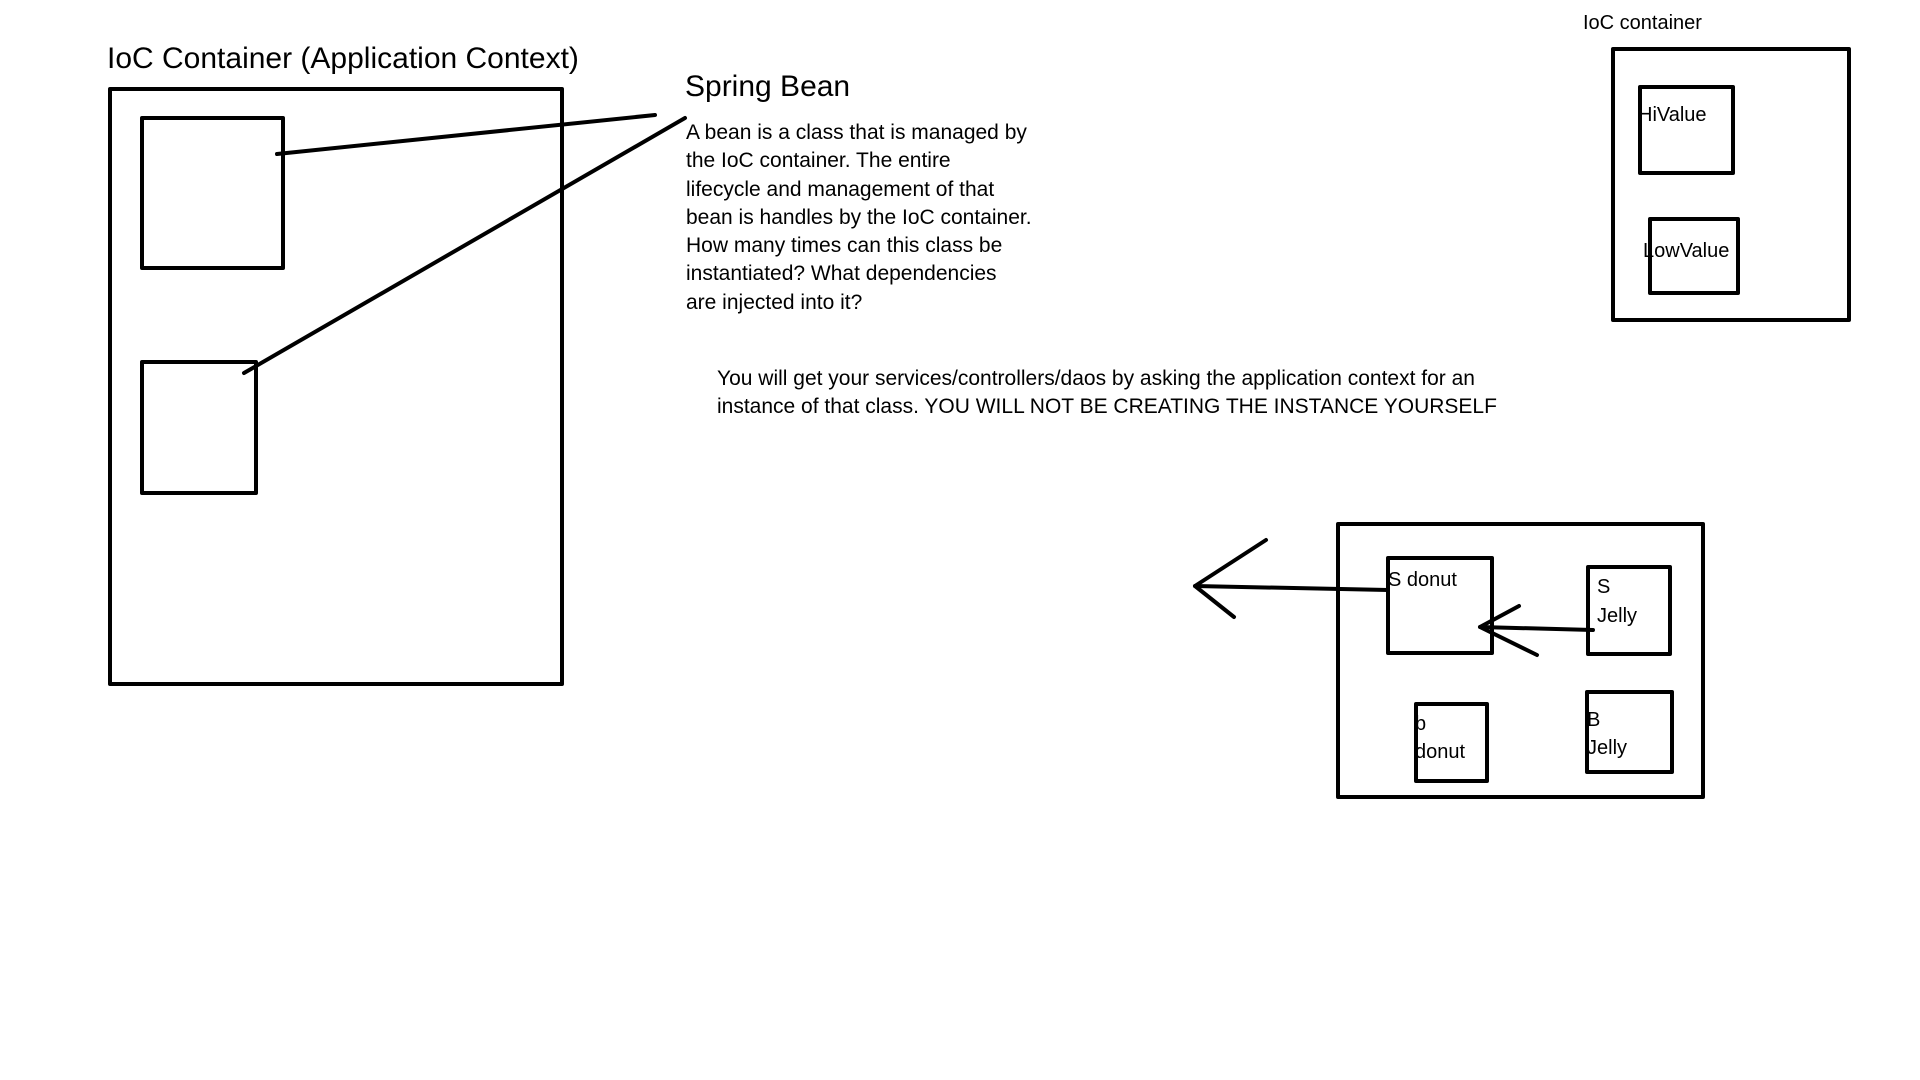  Describe the element at coordinates (768, 86) in the screenshot. I see `spring-bean-title: Spring Bean` at that location.